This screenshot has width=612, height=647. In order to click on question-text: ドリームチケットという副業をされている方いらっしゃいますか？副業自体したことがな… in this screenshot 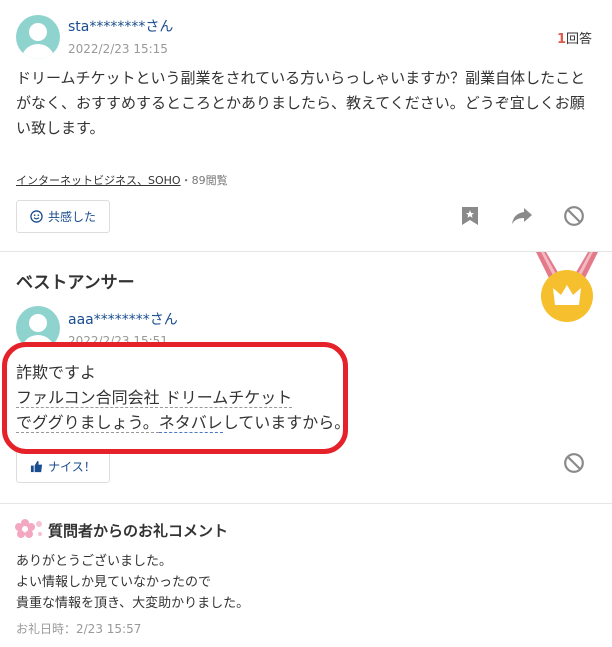, I will do `click(301, 103)`.